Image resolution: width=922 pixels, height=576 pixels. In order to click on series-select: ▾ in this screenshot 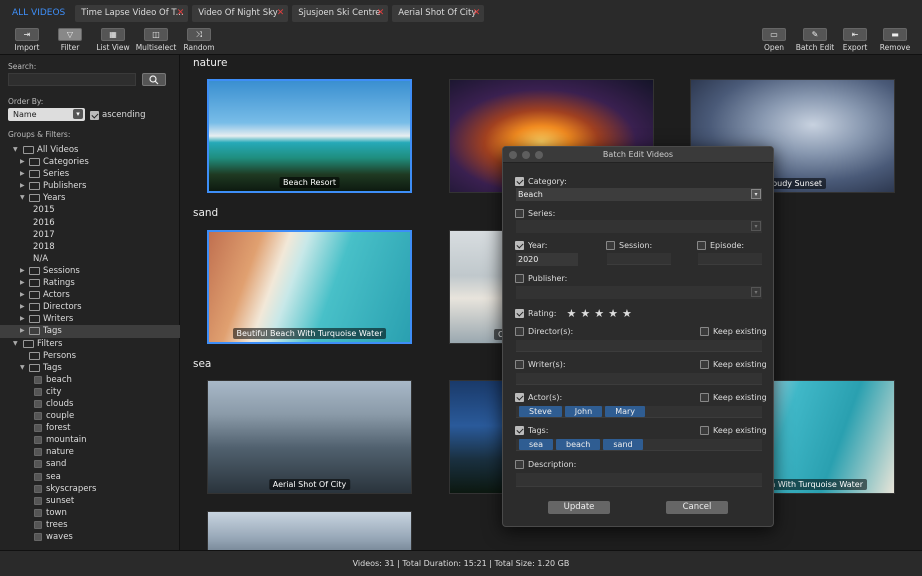, I will do `click(639, 226)`.